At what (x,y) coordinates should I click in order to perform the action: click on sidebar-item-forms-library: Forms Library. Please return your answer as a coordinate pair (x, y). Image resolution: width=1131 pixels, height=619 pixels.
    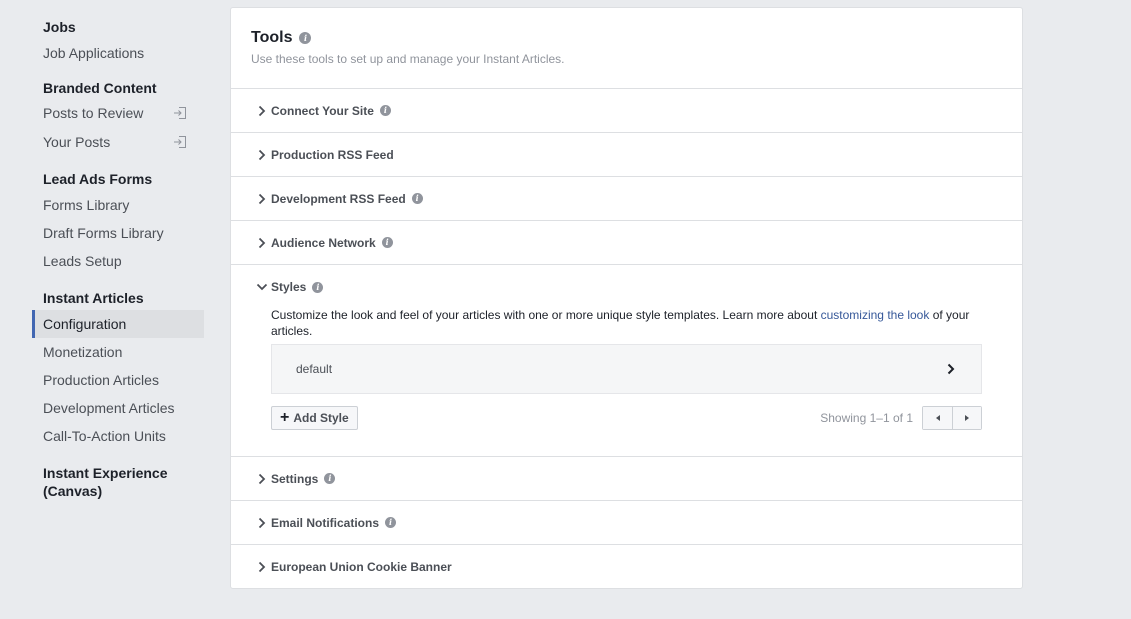
    Looking at the image, I should click on (118, 205).